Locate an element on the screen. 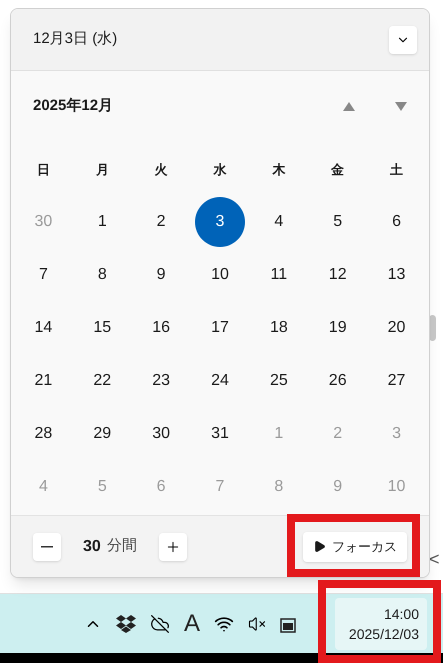  day-cell: 11 is located at coordinates (279, 275).